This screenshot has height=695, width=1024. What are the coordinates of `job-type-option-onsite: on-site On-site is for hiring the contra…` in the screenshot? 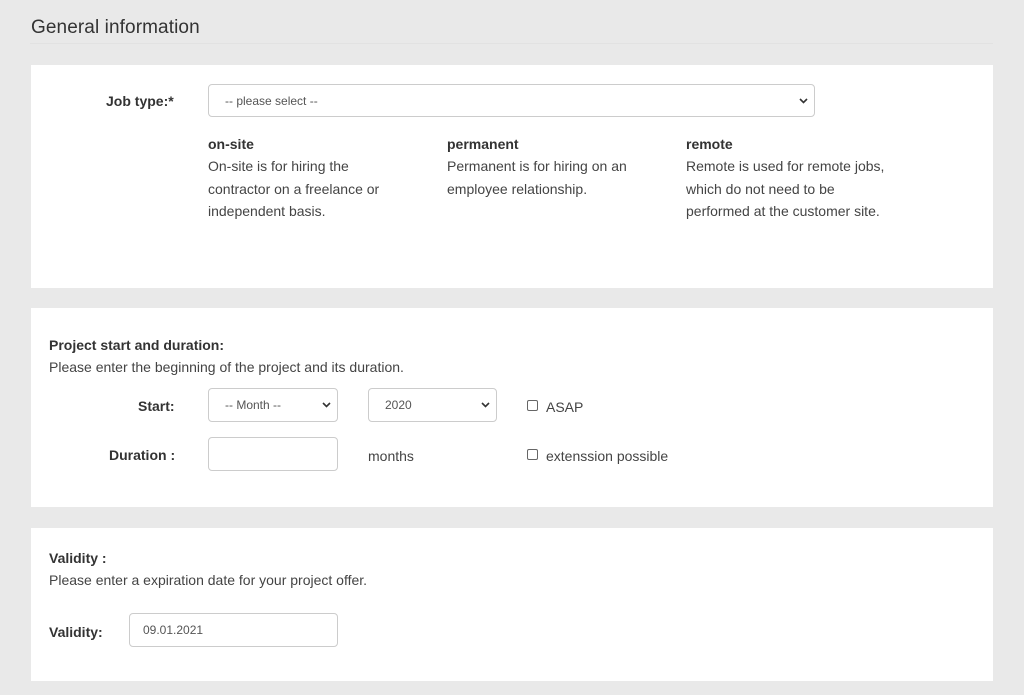 It's located at (308, 178).